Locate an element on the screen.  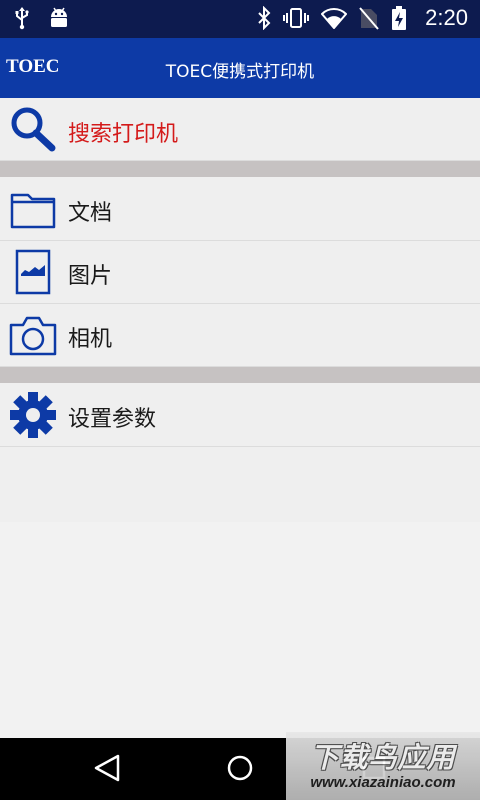
android-icon is located at coordinates (59, 17).